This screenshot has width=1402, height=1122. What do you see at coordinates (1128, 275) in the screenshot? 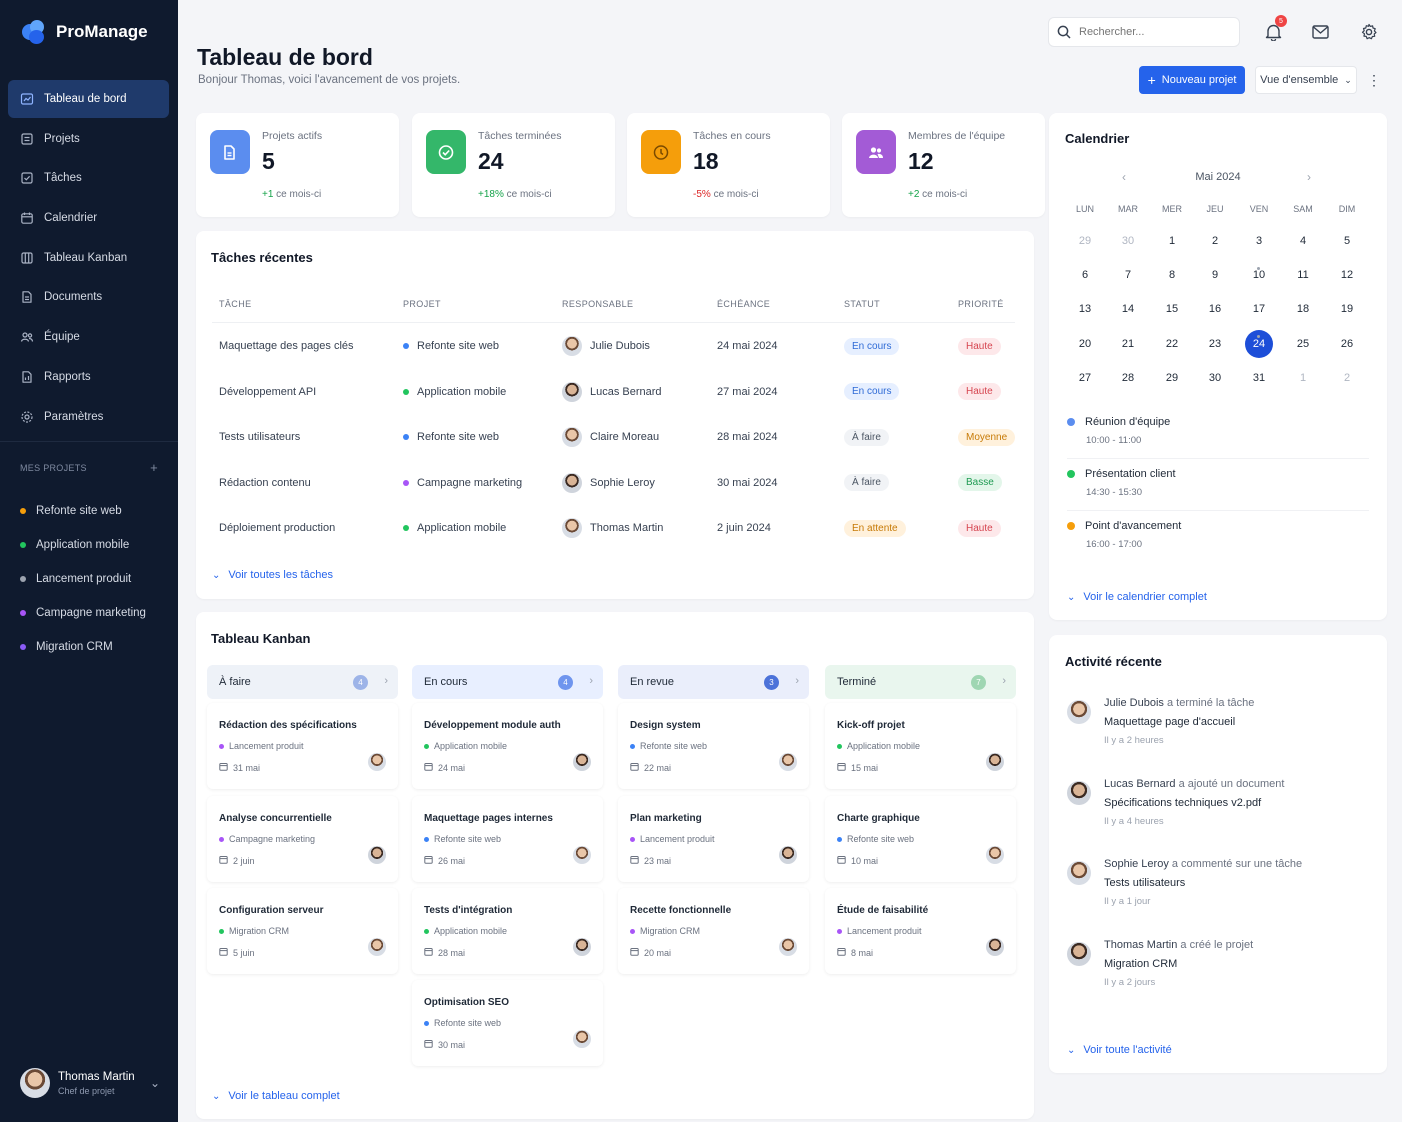
I see `calendar-day: 7` at bounding box center [1128, 275].